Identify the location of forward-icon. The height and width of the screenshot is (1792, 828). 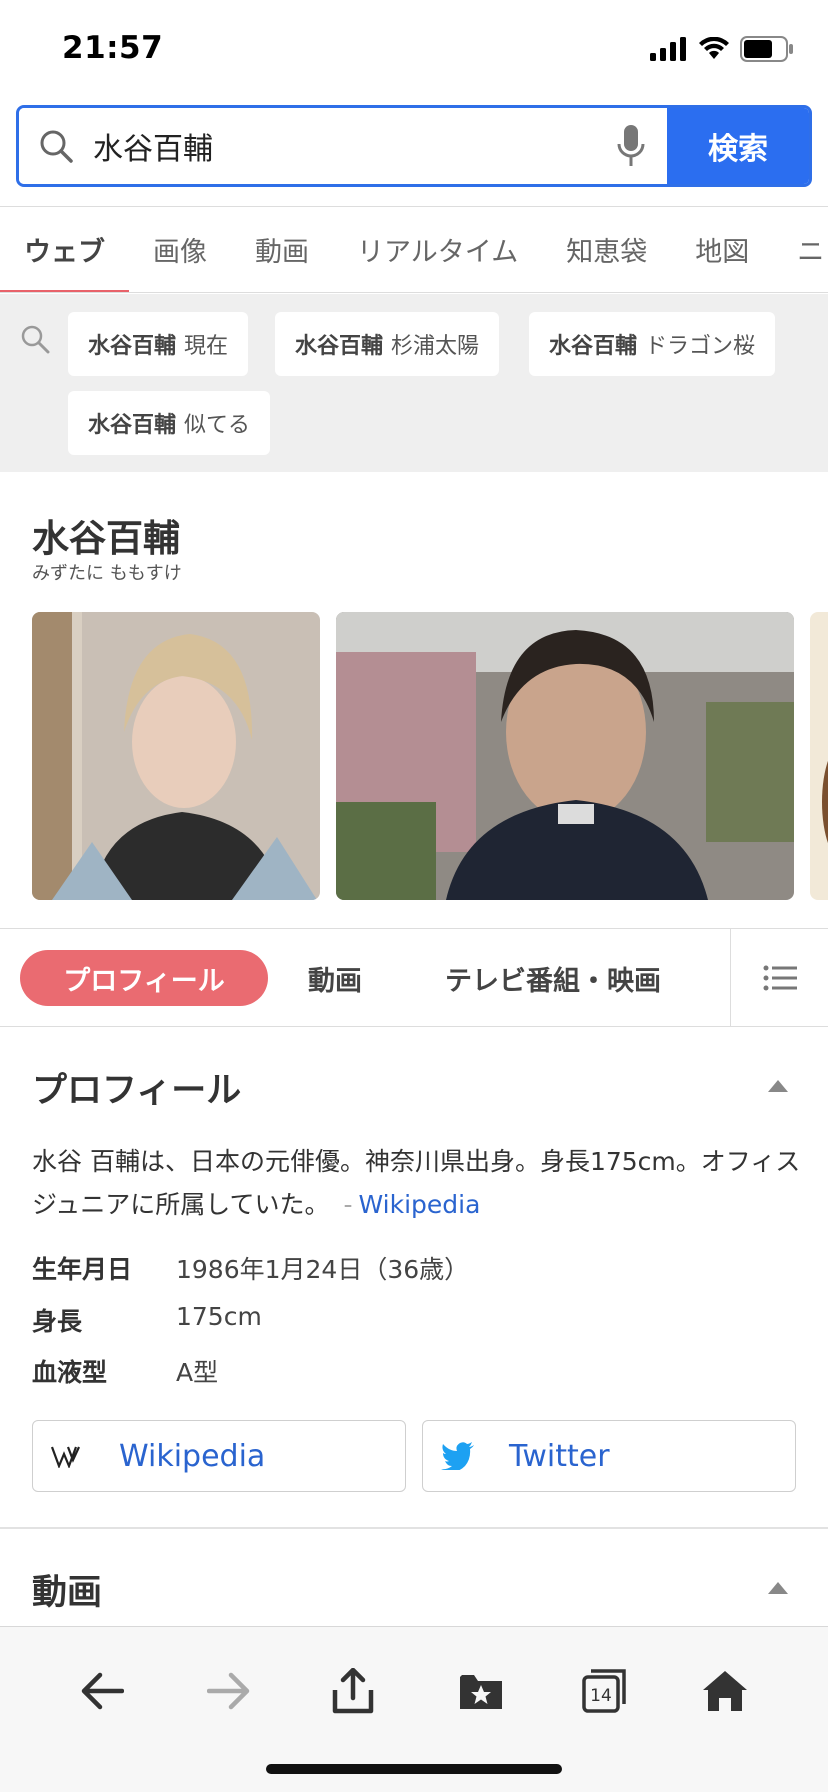
(229, 1691).